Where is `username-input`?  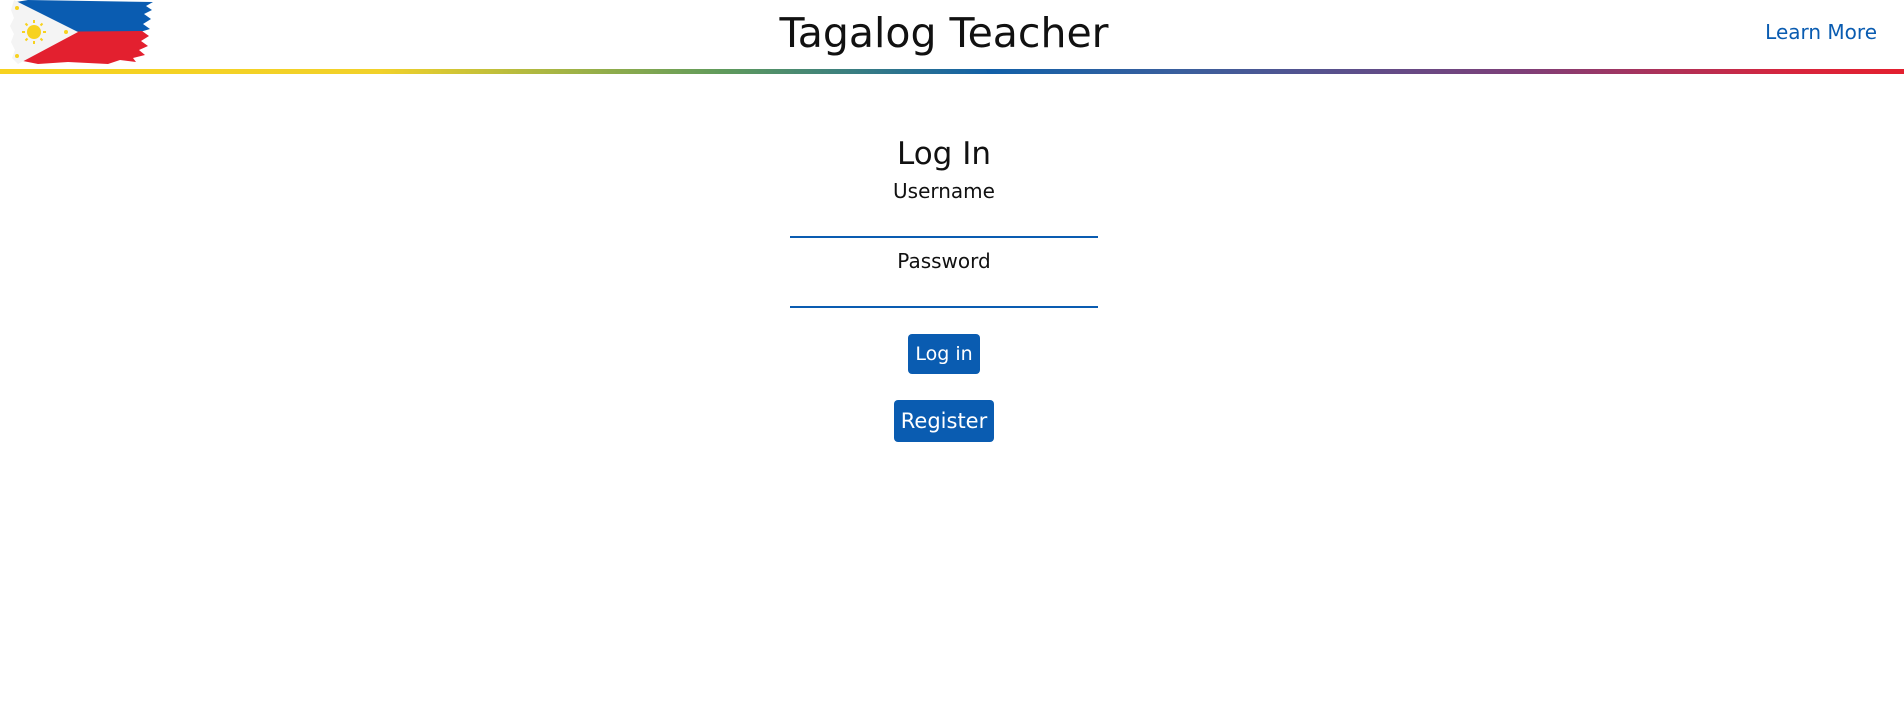 username-input is located at coordinates (944, 221).